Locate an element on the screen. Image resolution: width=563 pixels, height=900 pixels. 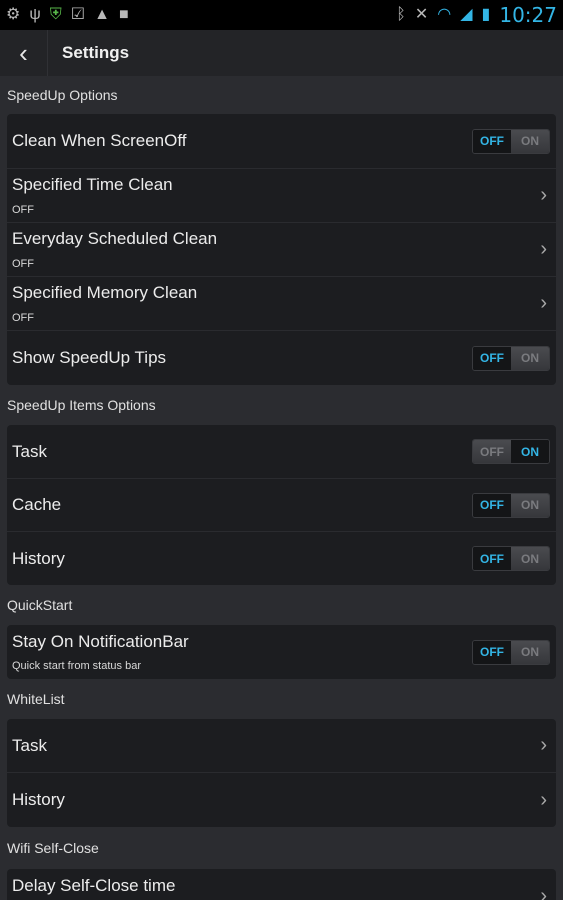
section-header-wifi: Wifi Self-Close is located at coordinates (281, 848).